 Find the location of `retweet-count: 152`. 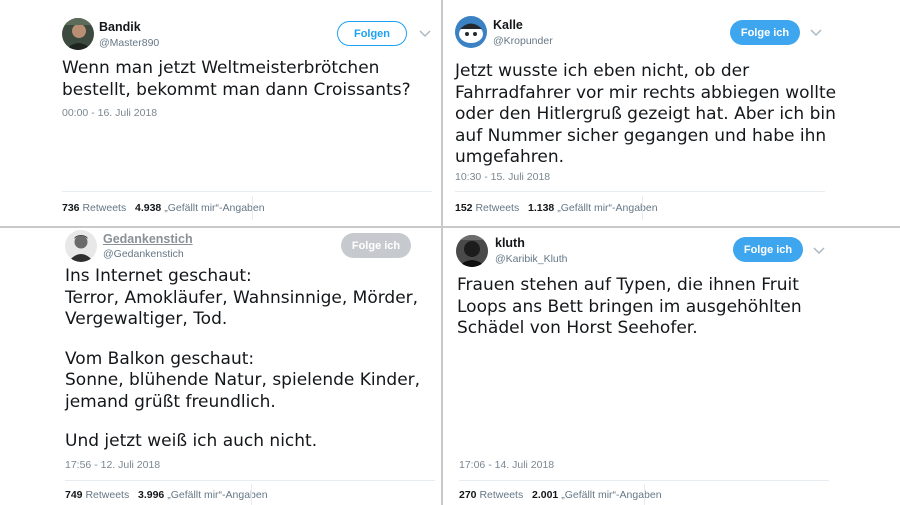

retweet-count: 152 is located at coordinates (464, 208).